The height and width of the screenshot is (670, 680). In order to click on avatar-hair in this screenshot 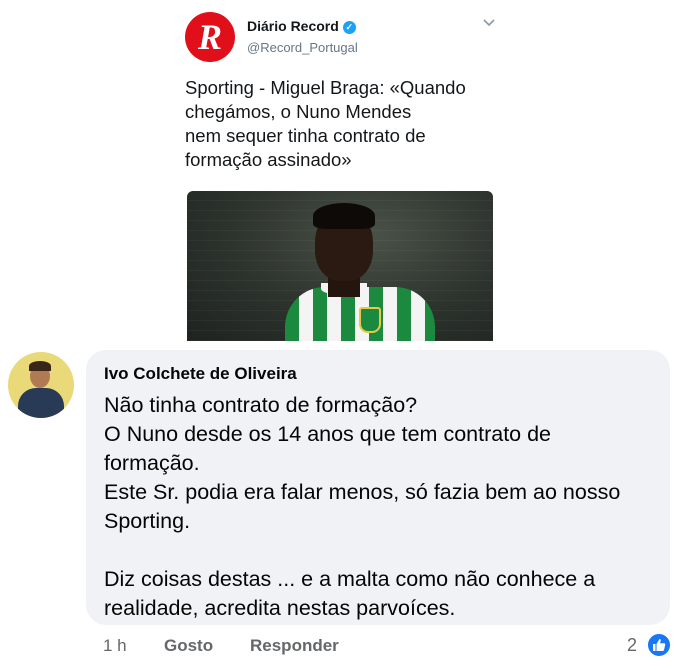, I will do `click(40, 366)`.